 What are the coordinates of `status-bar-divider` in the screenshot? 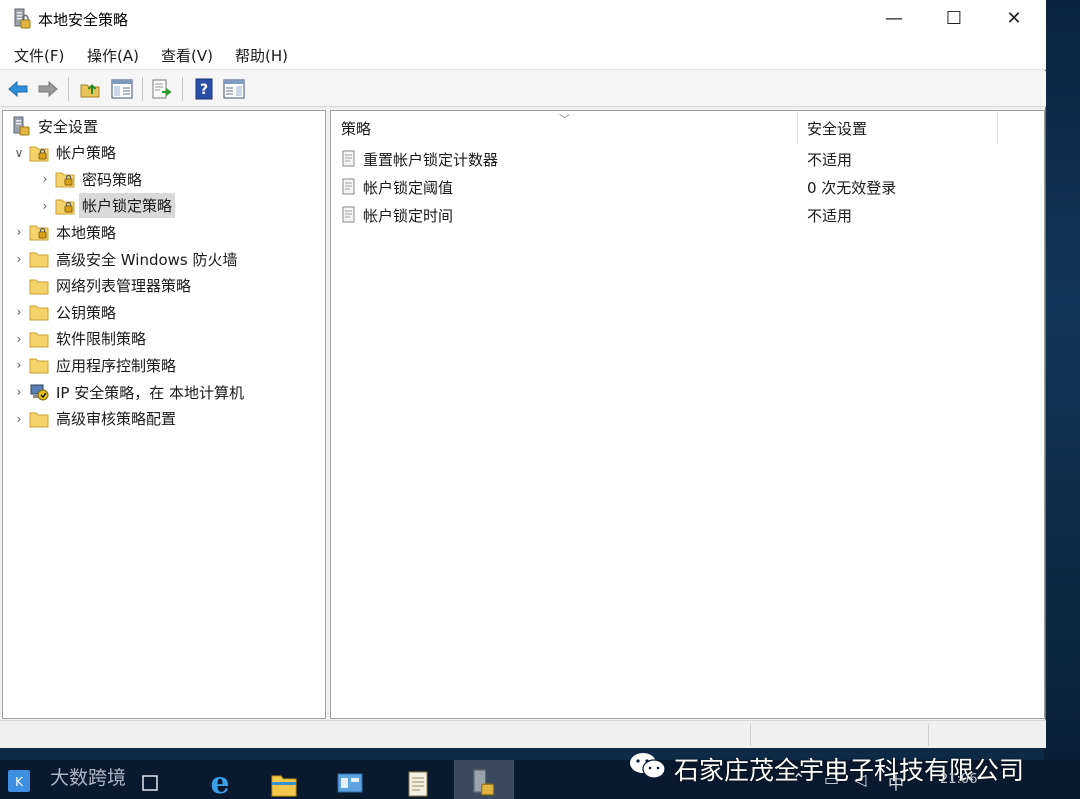 It's located at (928, 735).